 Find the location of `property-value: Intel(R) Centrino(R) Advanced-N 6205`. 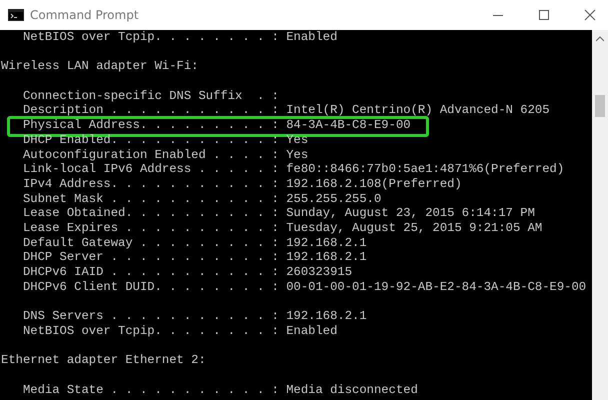

property-value: Intel(R) Centrino(R) Advanced-N 6205 is located at coordinates (418, 110).